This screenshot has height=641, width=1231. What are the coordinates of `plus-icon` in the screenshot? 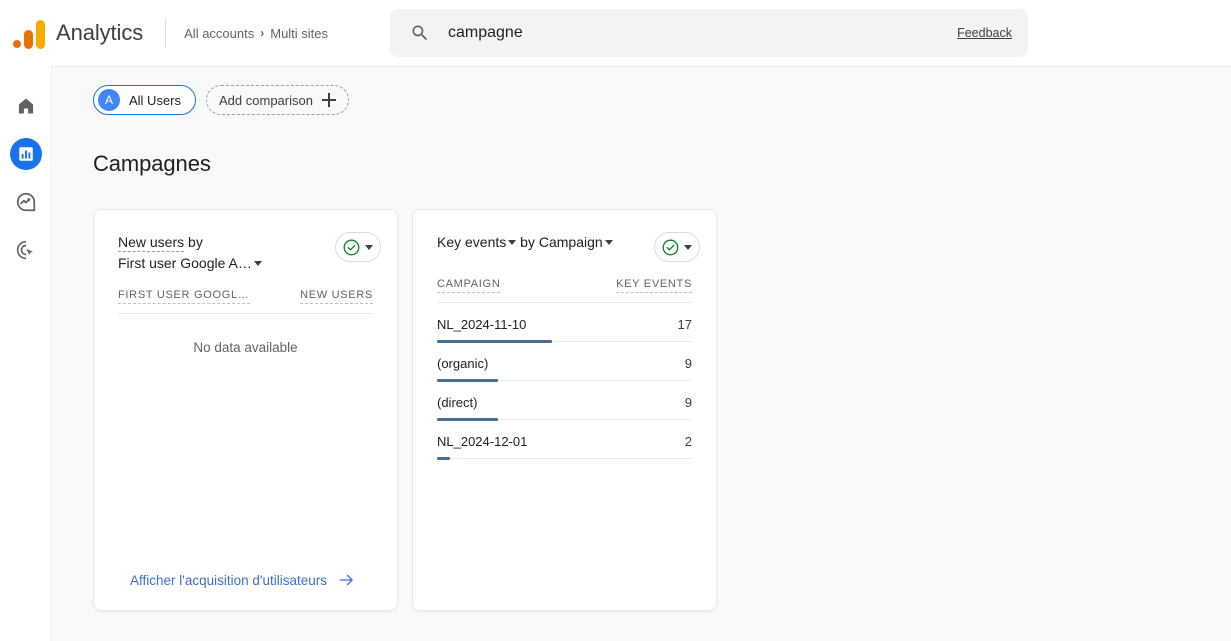 It's located at (328, 100).